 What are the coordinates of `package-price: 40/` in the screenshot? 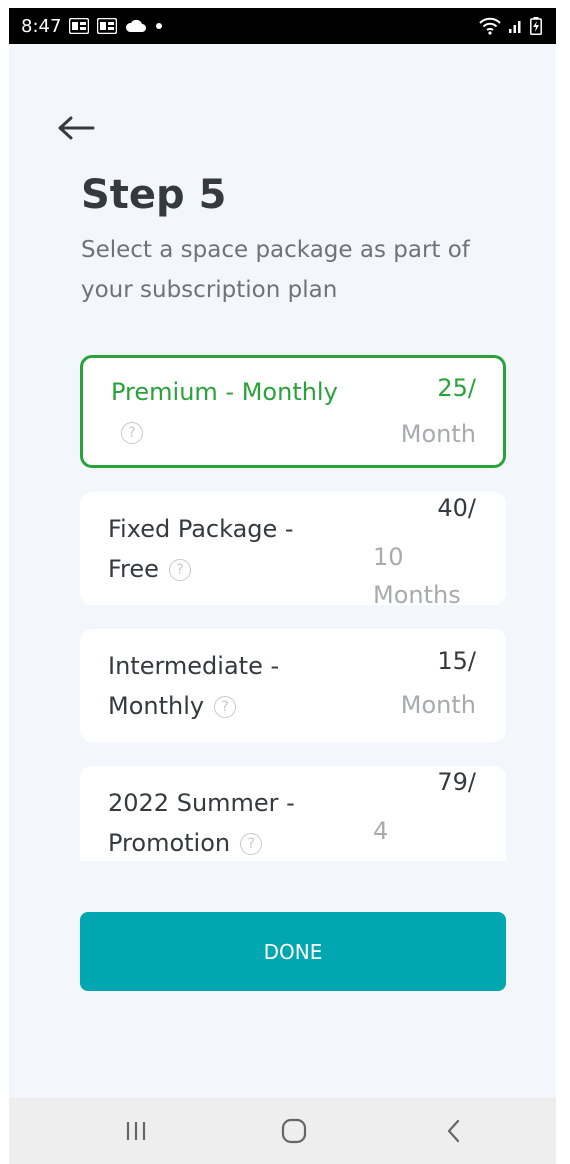 It's located at (456, 508).